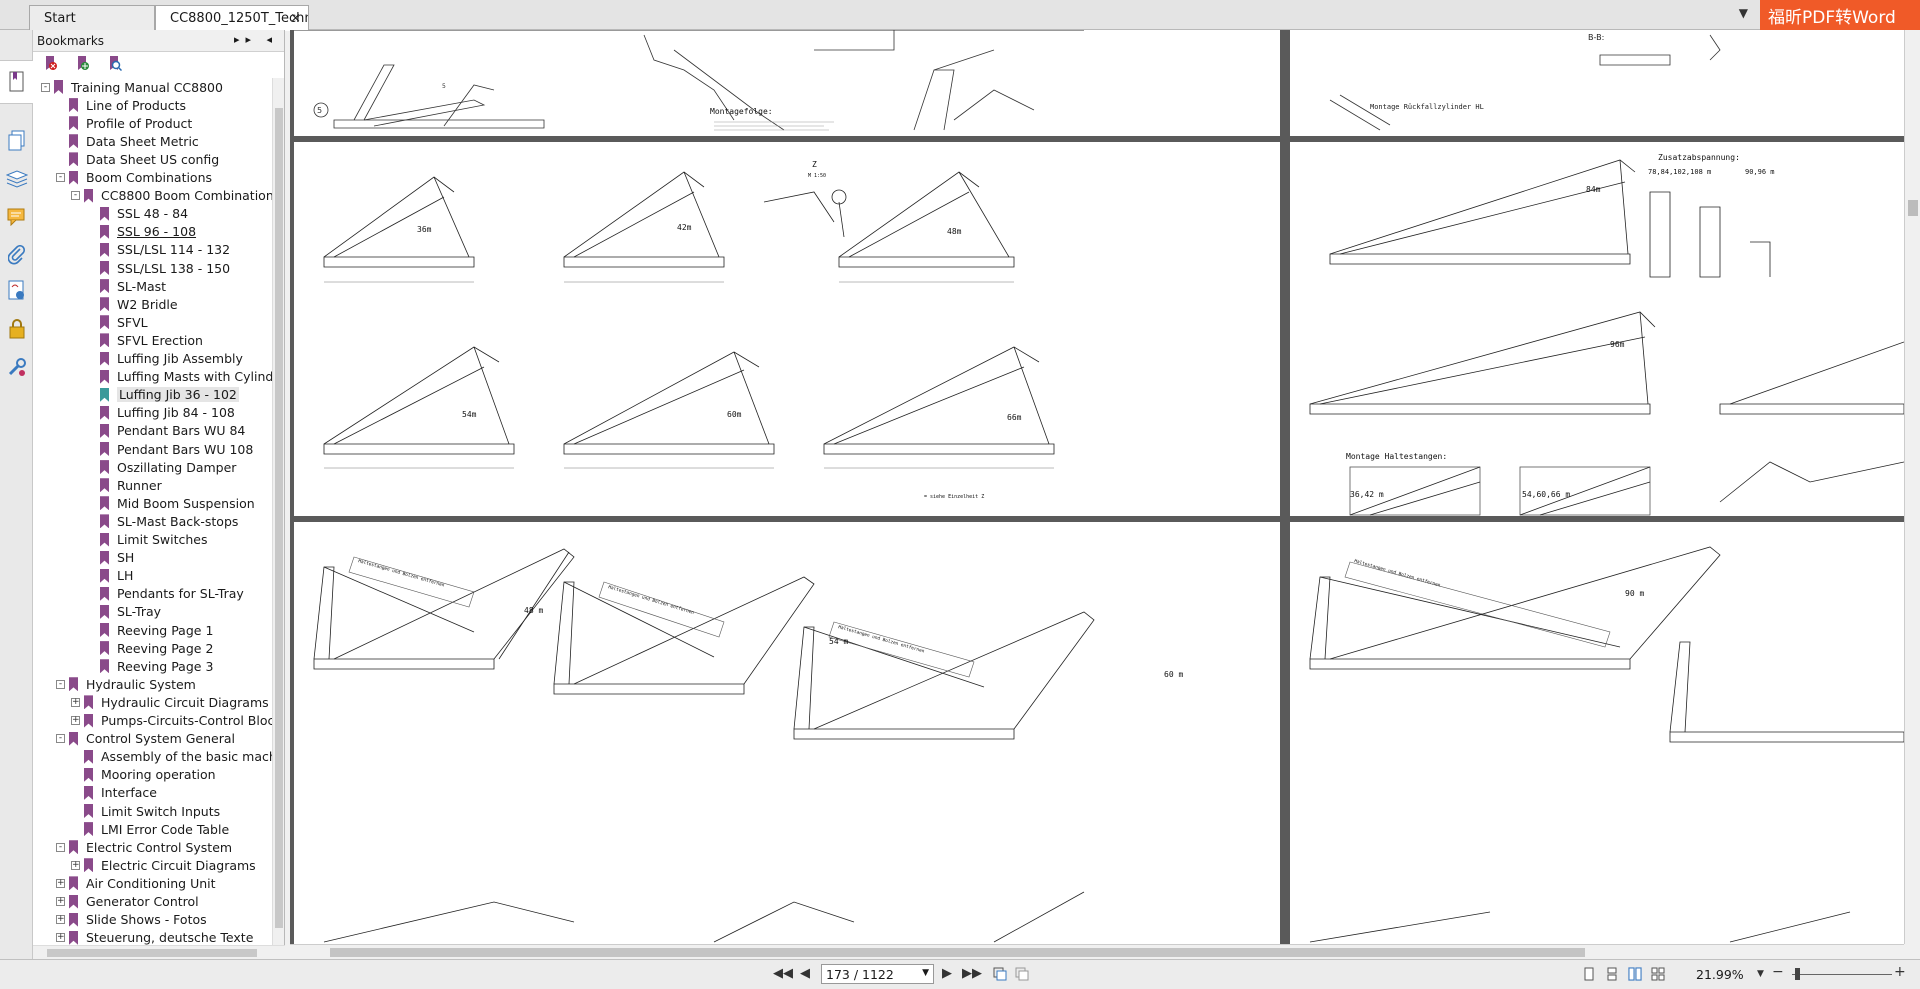  Describe the element at coordinates (1900, 972) in the screenshot. I see `zoom-in-button: +` at that location.